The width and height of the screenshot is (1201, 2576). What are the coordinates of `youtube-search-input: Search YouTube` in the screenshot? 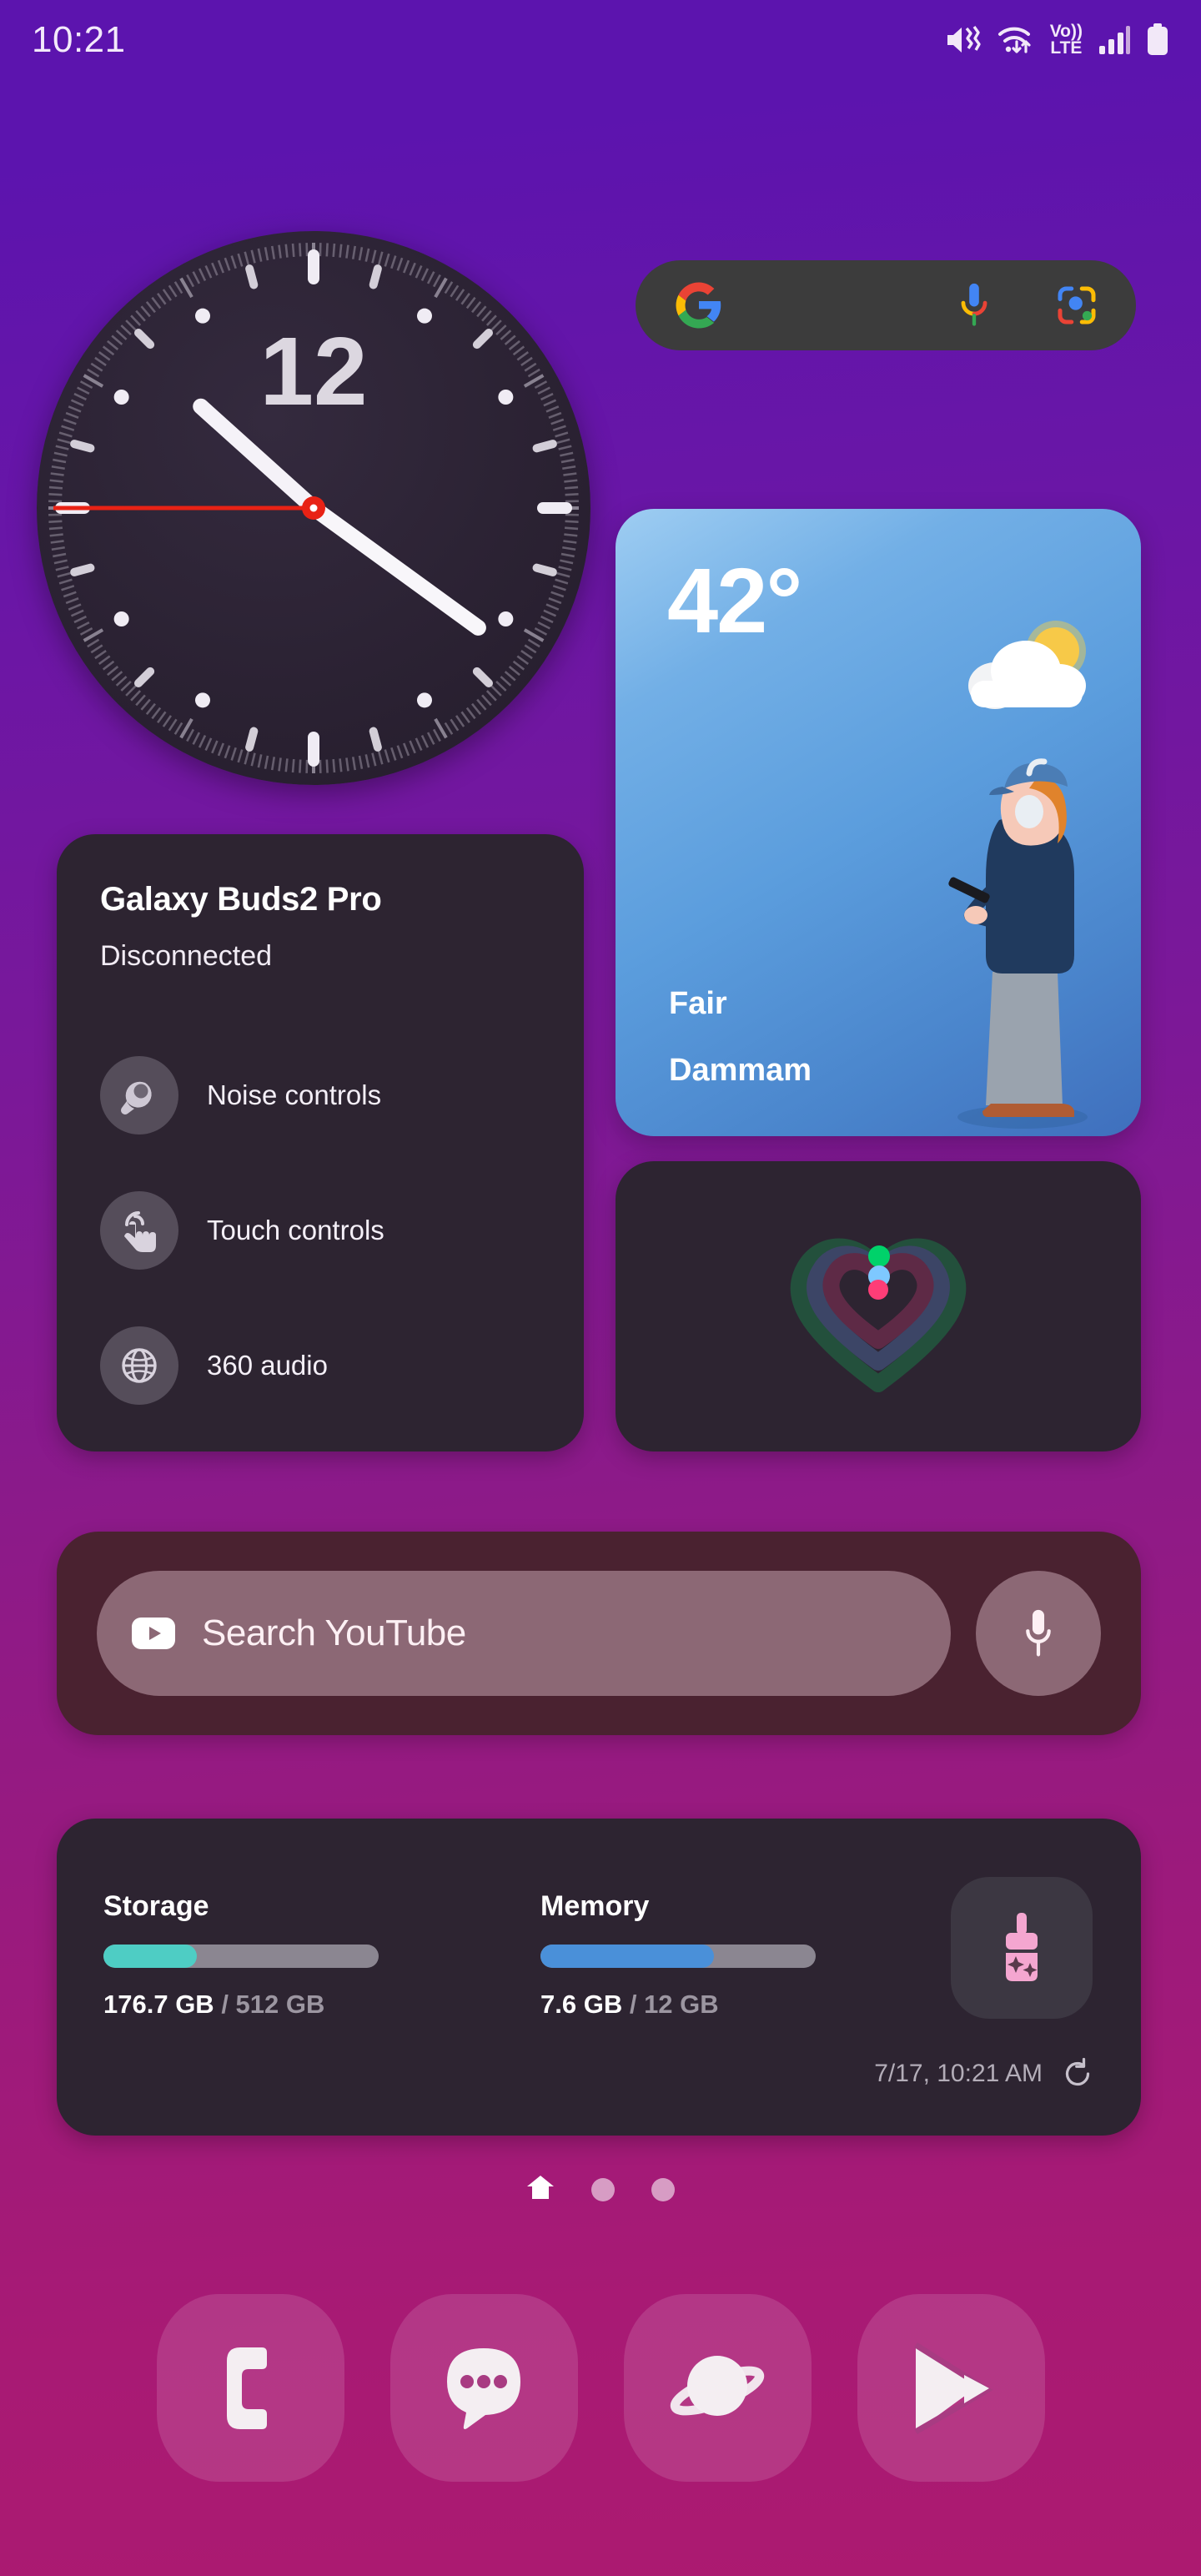 It's located at (524, 1633).